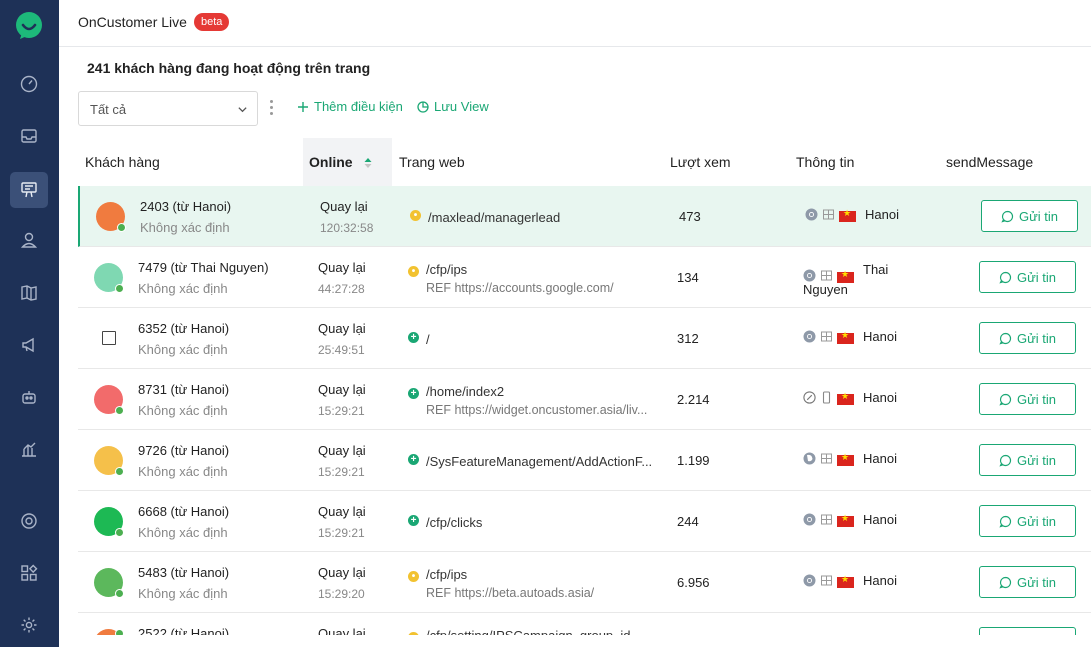  Describe the element at coordinates (825, 289) in the screenshot. I see `location-line-2: Nguyen` at that location.